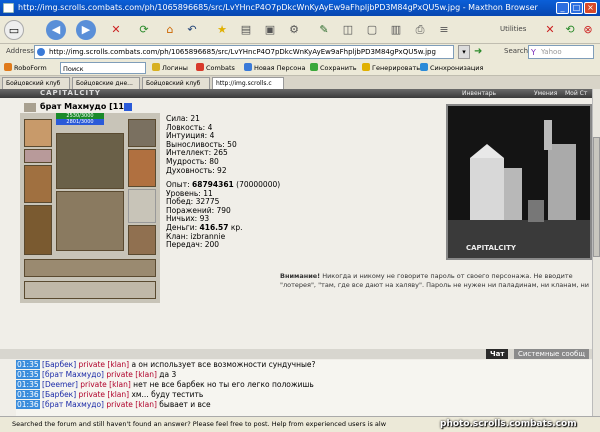 This screenshot has width=600, height=432. Describe the element at coordinates (90, 161) in the screenshot. I see `rings-grid` at that location.